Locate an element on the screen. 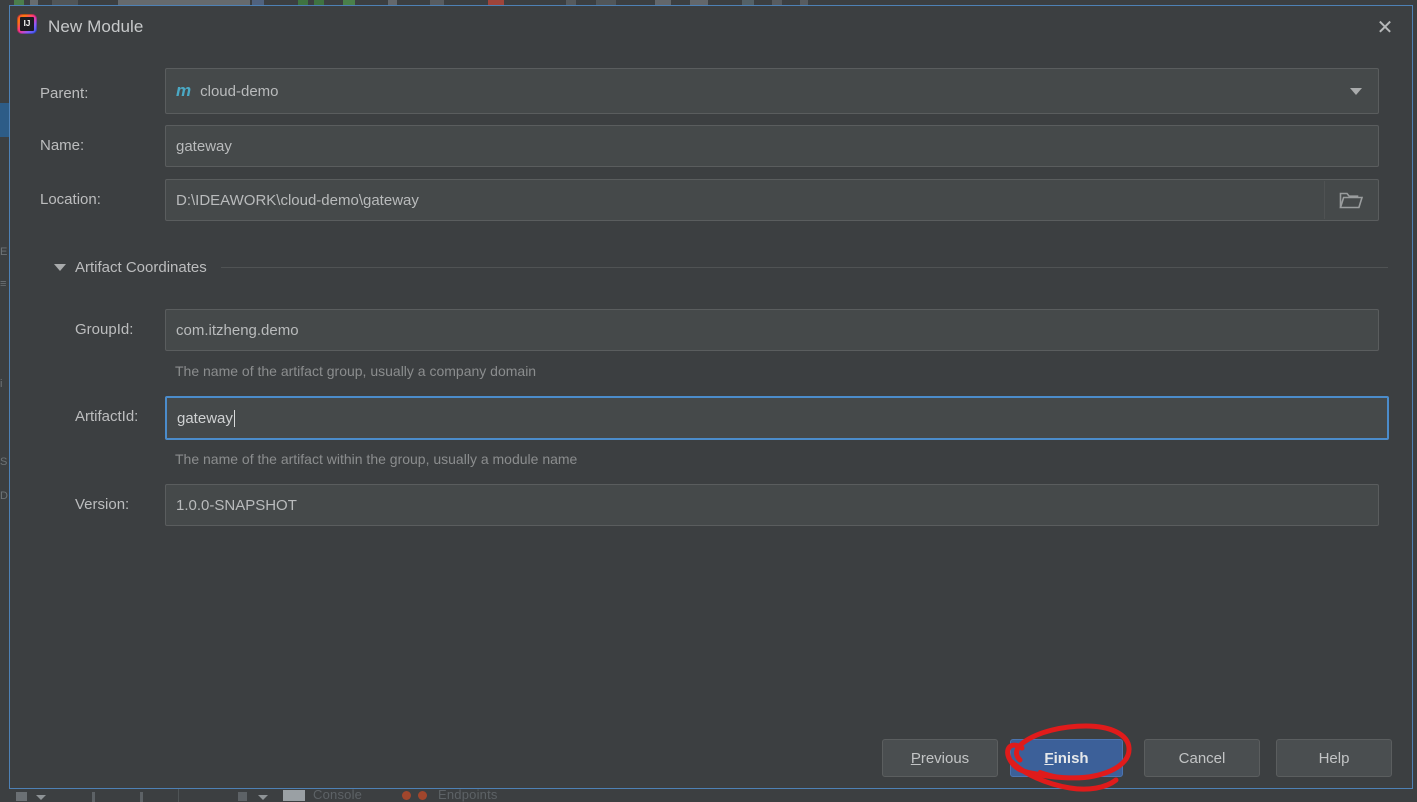 The height and width of the screenshot is (802, 1417). finish-button: Finish is located at coordinates (1066, 758).